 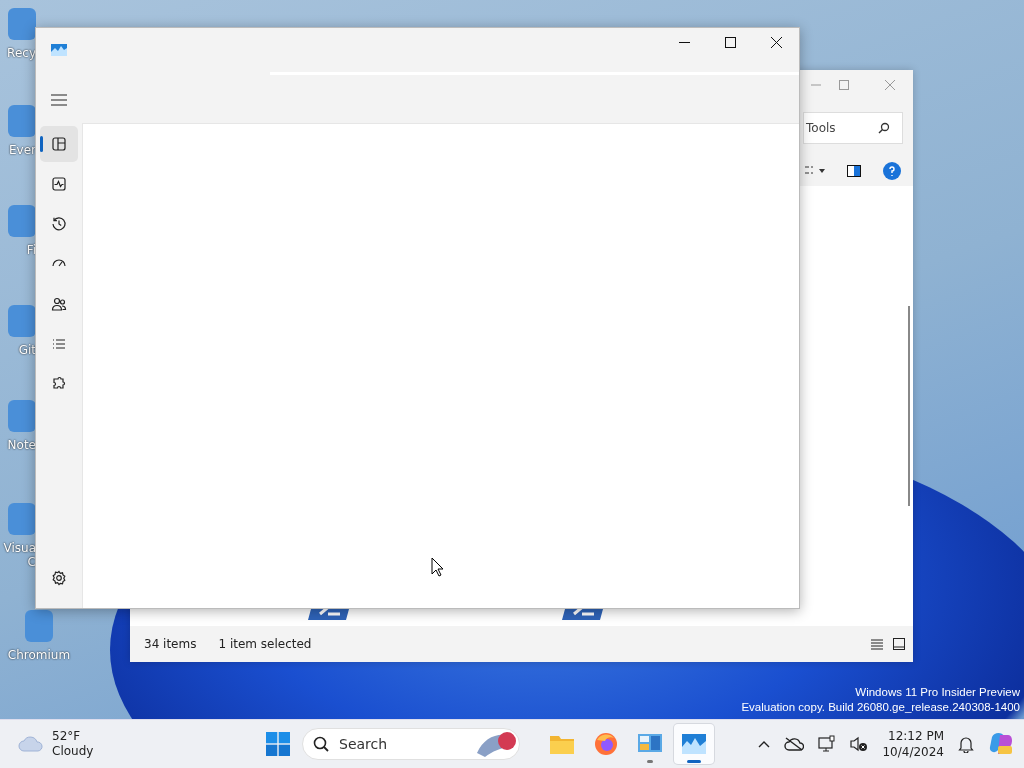 What do you see at coordinates (880, 708) in the screenshot?
I see `watermark-text: Evaluation copy. Build 26080.ge_release.240308-1400` at bounding box center [880, 708].